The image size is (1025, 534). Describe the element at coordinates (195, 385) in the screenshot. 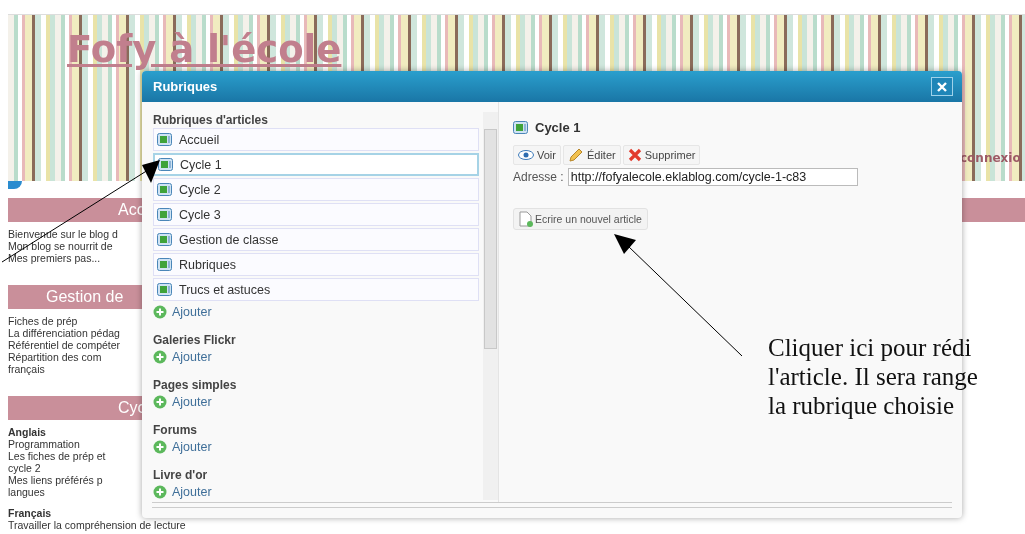

I see `group-heading: Pages simples` at that location.